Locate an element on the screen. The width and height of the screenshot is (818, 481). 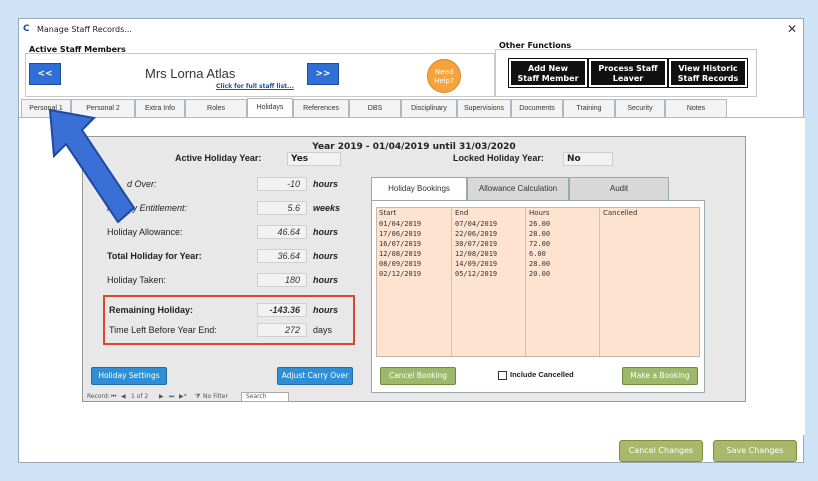
booking-start: 01/04/2019 is located at coordinates (400, 224).